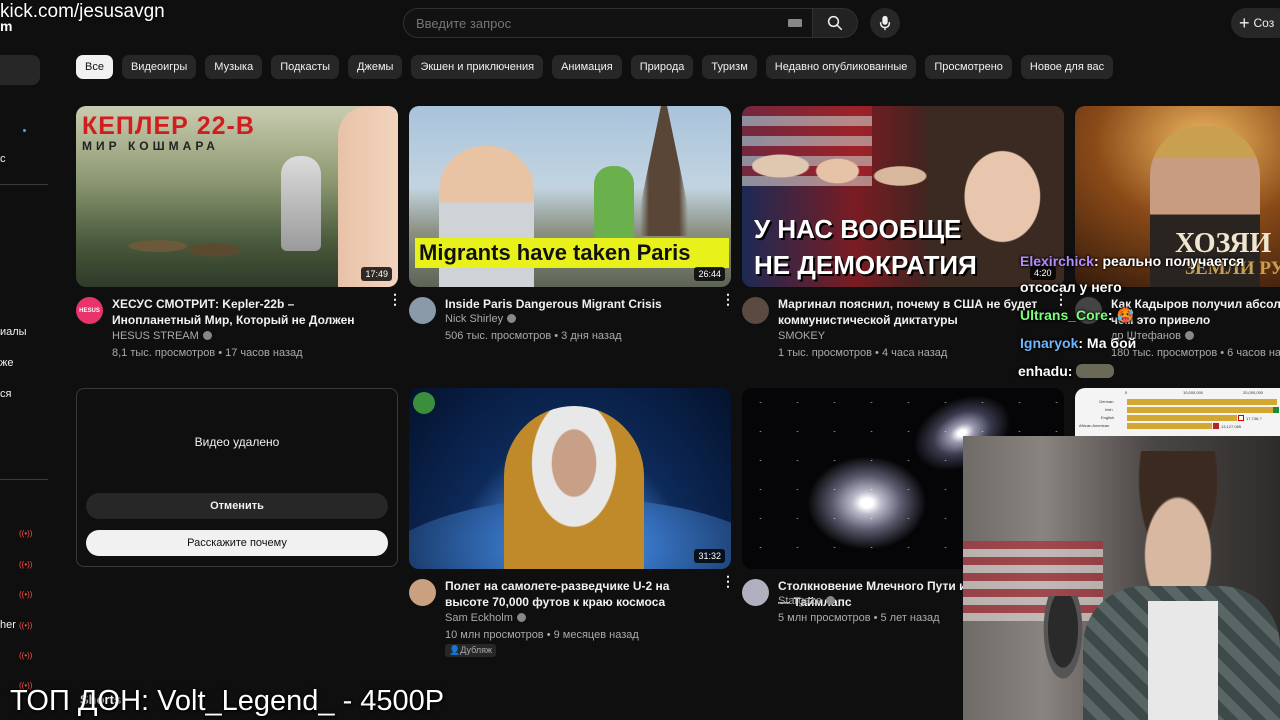 This screenshot has width=1280, height=720. What do you see at coordinates (1264, 23) in the screenshot?
I see `create-label: Соз` at bounding box center [1264, 23].